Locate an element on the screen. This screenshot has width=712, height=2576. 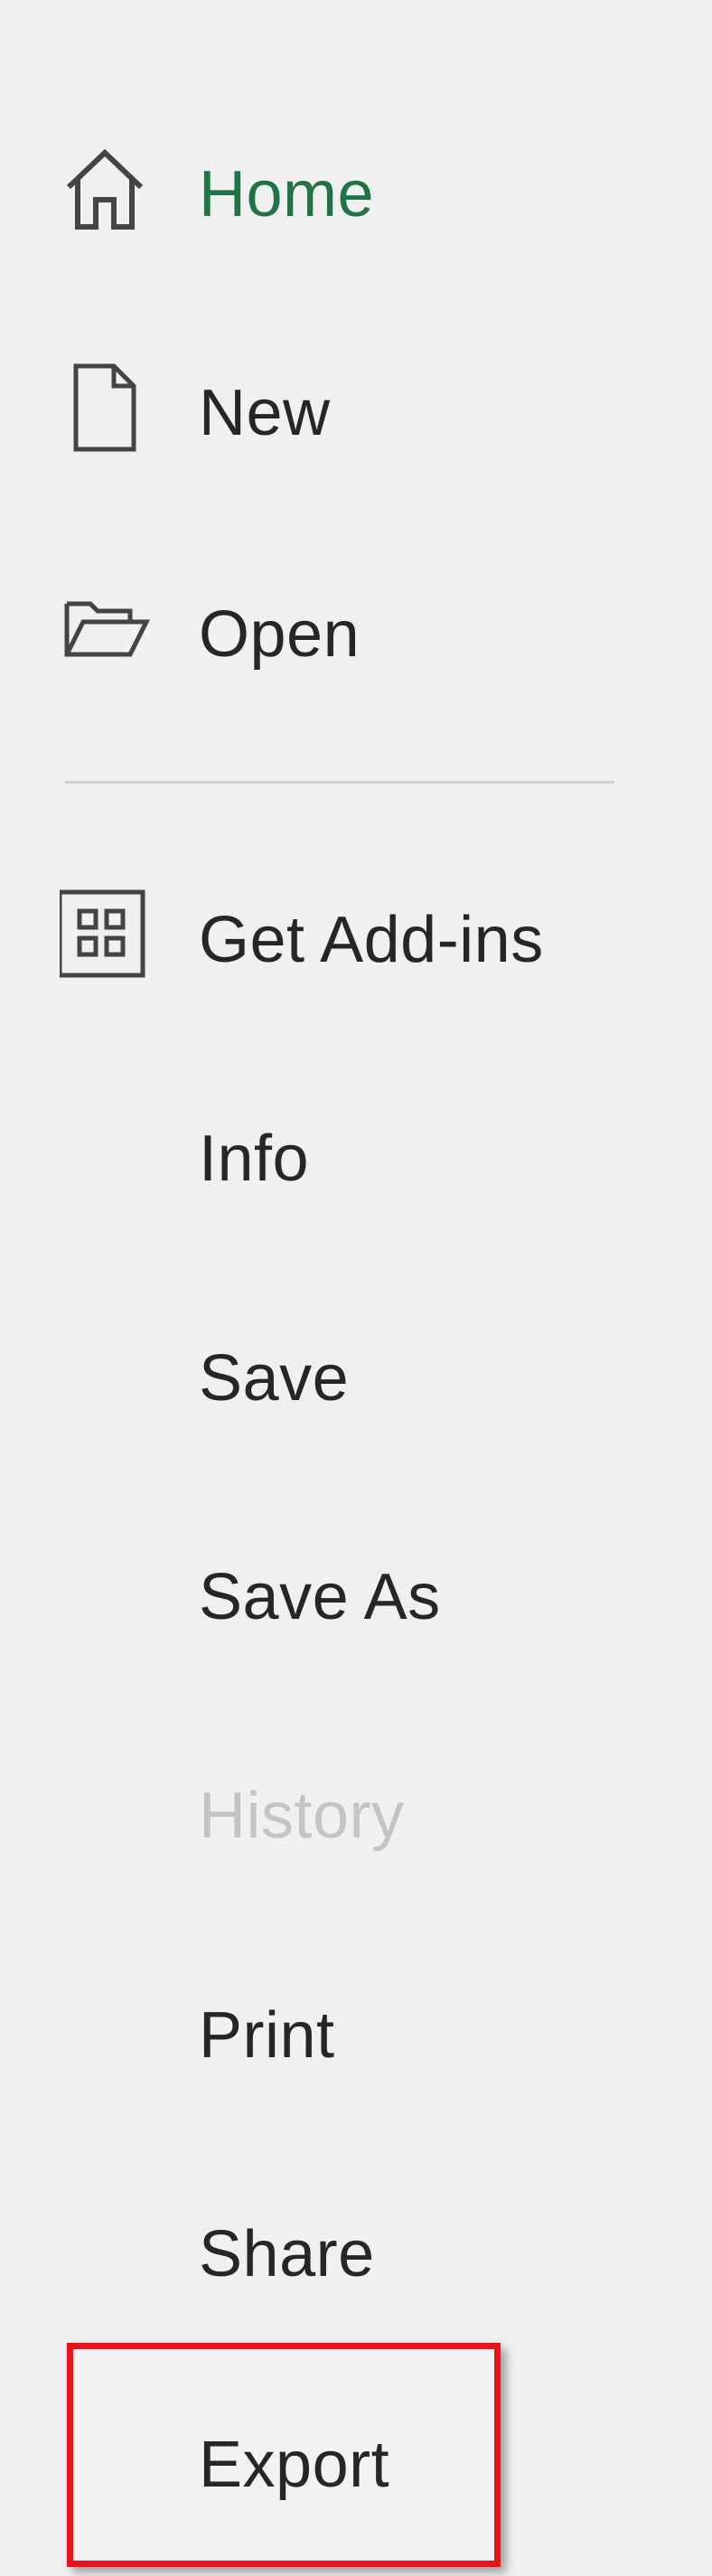
nav-item-home: Home is located at coordinates (356, 195).